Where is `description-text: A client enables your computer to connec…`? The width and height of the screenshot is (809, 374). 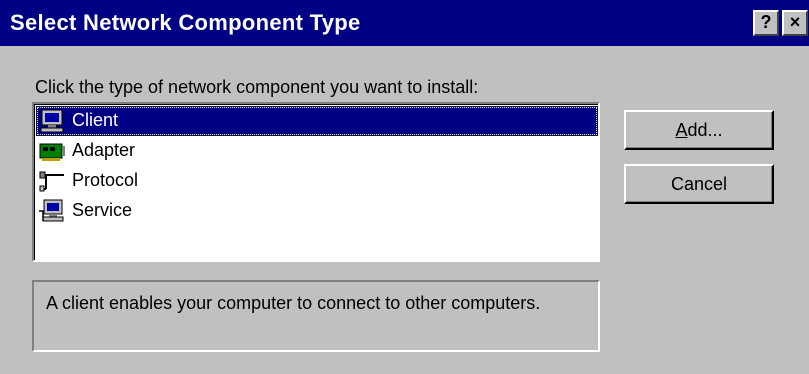 description-text: A client enables your computer to connec… is located at coordinates (293, 303).